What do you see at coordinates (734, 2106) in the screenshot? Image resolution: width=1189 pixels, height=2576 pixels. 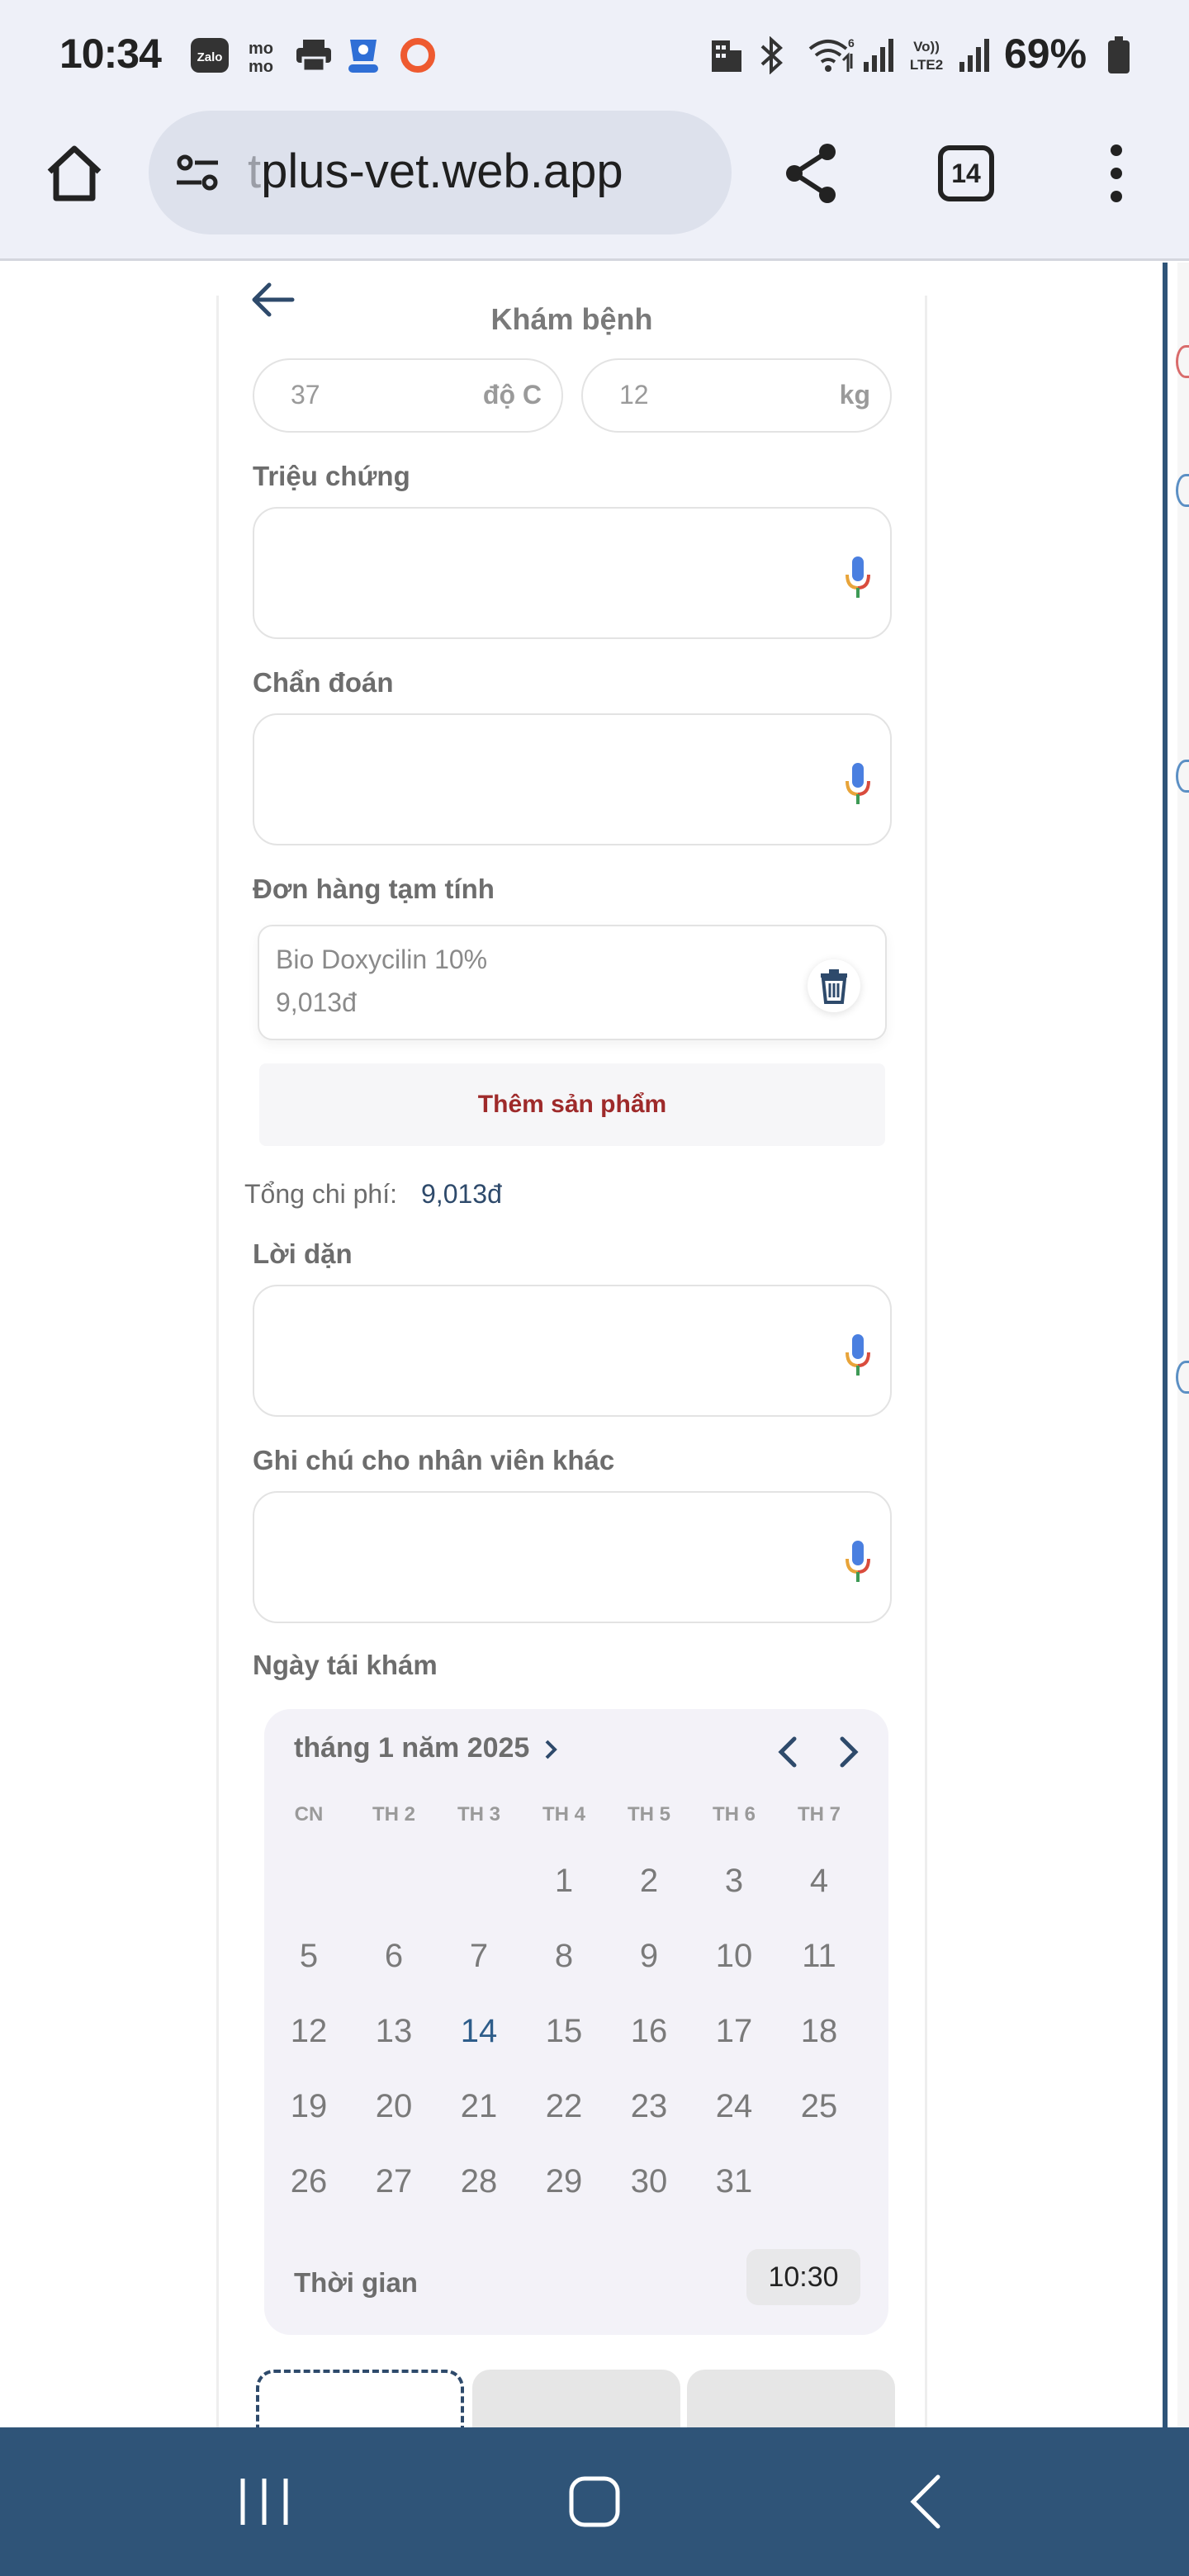 I see `calendar-day: 24` at bounding box center [734, 2106].